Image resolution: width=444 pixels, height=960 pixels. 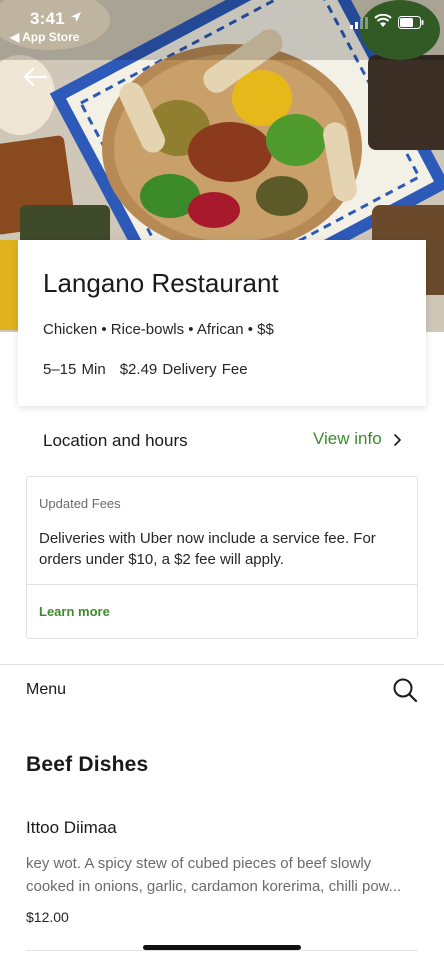 What do you see at coordinates (158, 329) in the screenshot?
I see `cuisine-tags: Chicken • Rice-bowls • African • $$` at bounding box center [158, 329].